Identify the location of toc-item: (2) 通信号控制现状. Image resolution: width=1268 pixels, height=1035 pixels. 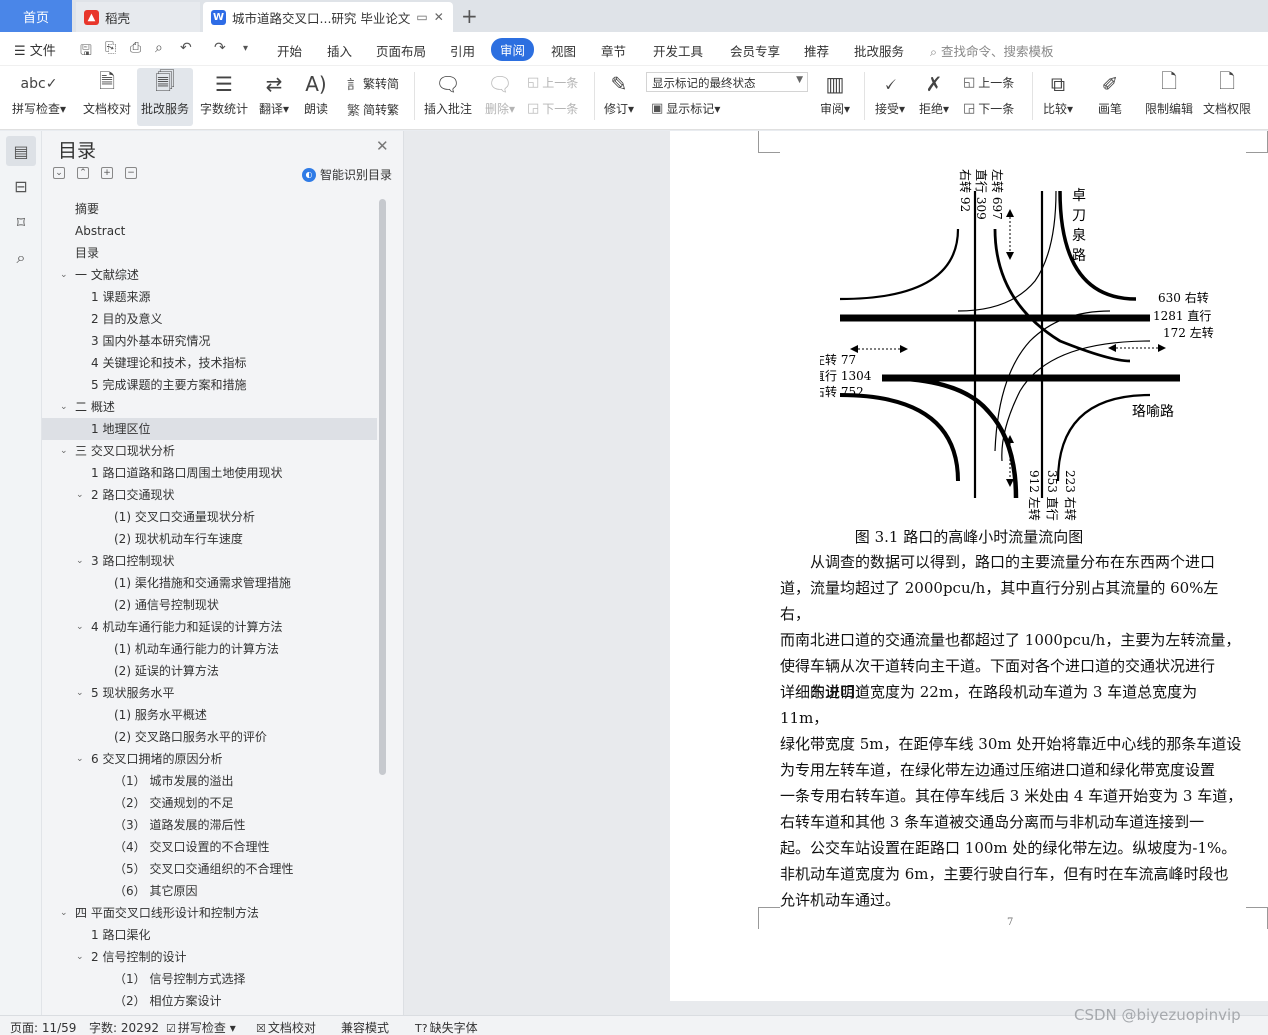
(209, 605).